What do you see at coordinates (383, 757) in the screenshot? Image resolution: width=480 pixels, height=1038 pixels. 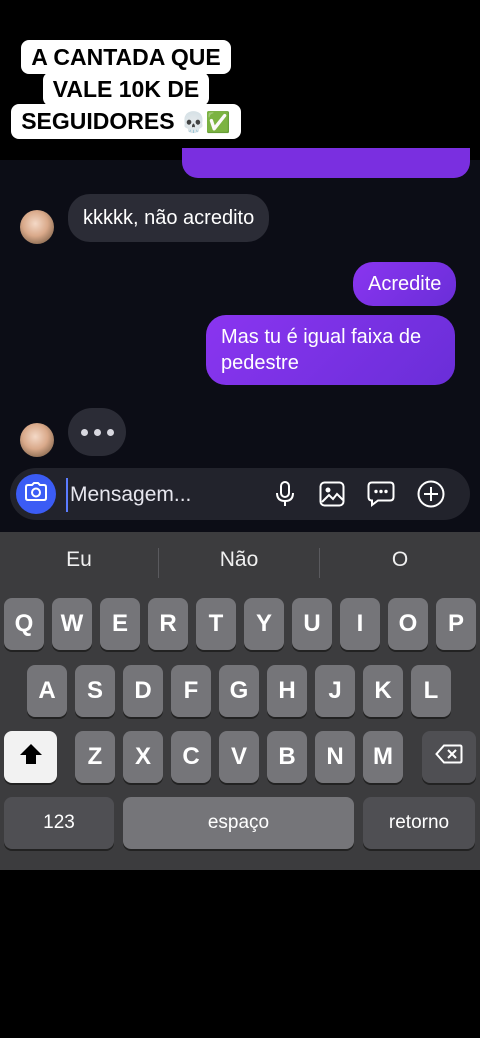 I see `key-m: M` at bounding box center [383, 757].